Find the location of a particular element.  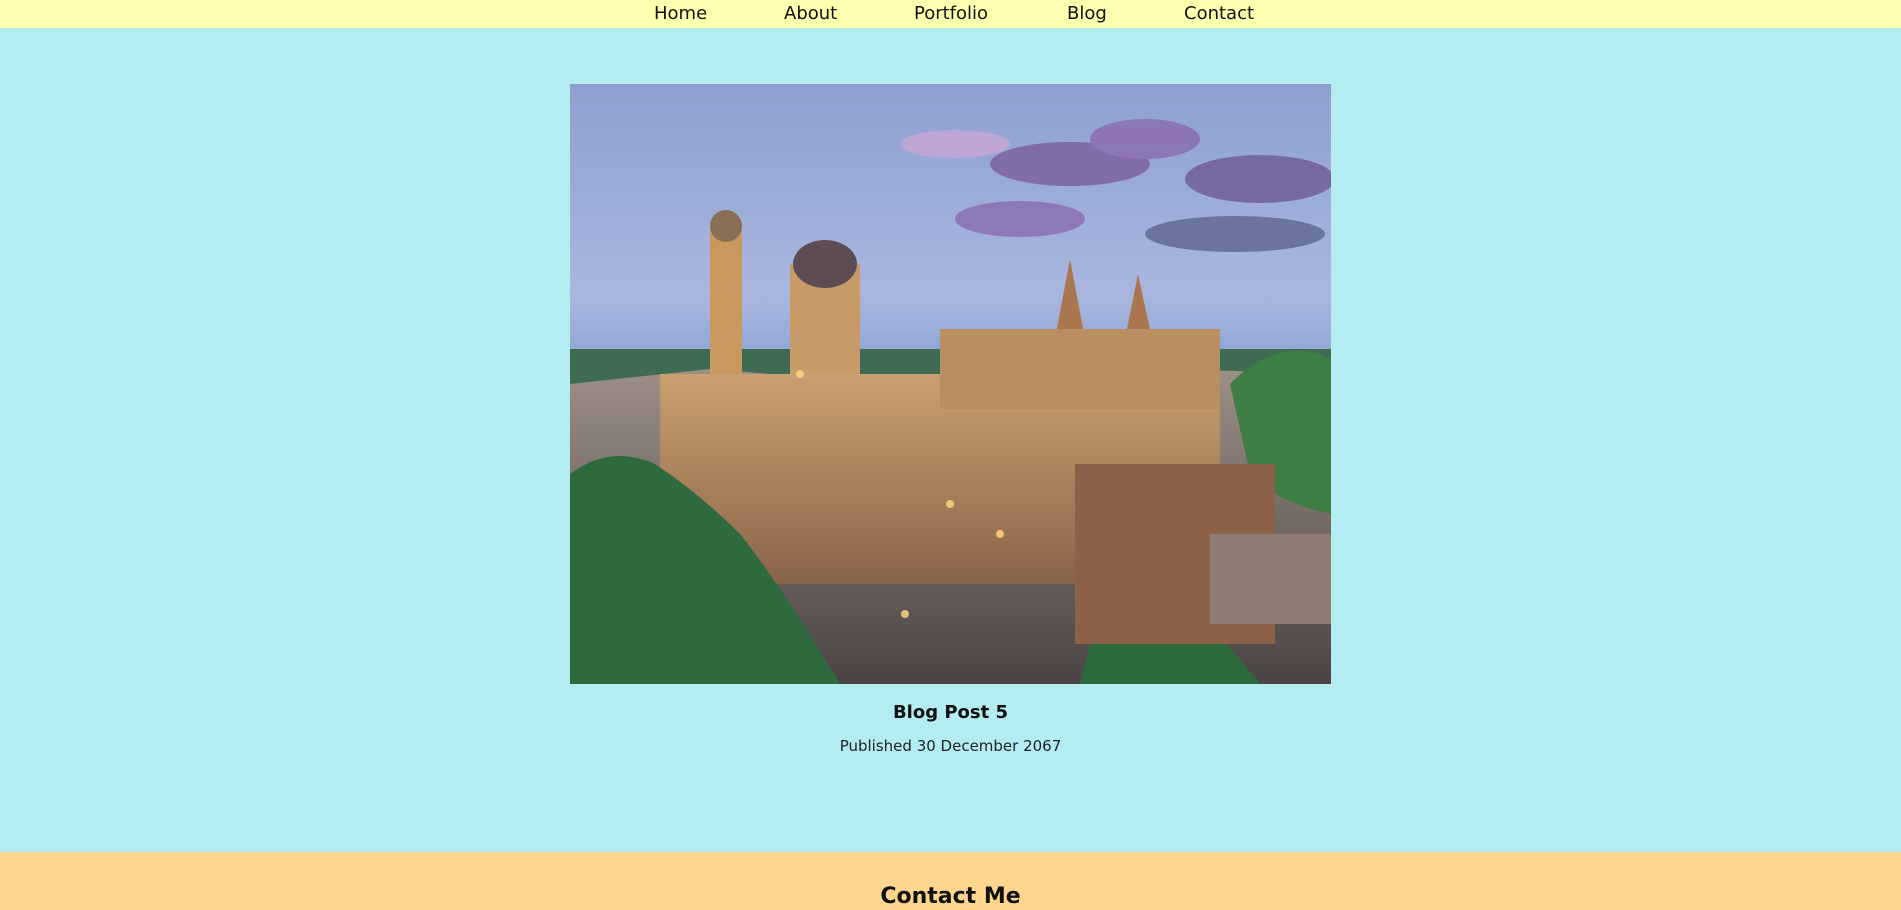

nav-link-portfolio: Portfolio is located at coordinates (951, 14).